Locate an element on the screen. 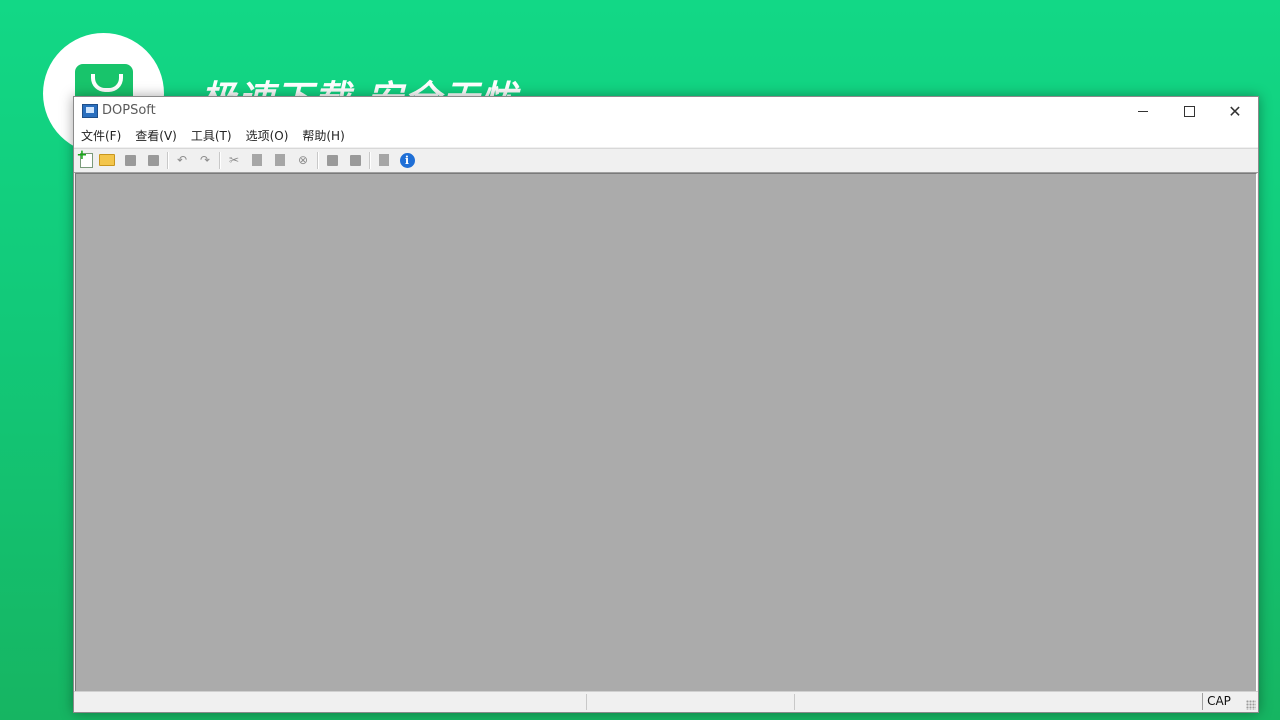 The width and height of the screenshot is (1280, 720). save-all-icon is located at coordinates (153, 160).